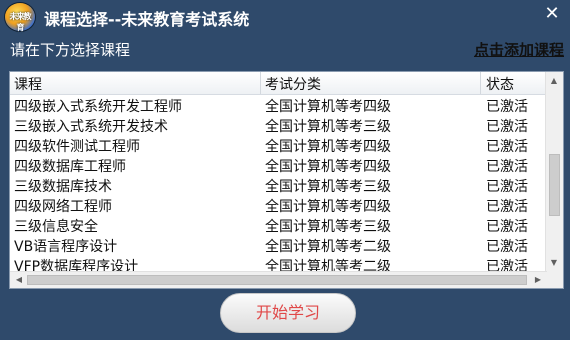 The image size is (570, 340). I want to click on scrollbar-corner, so click(554, 280).